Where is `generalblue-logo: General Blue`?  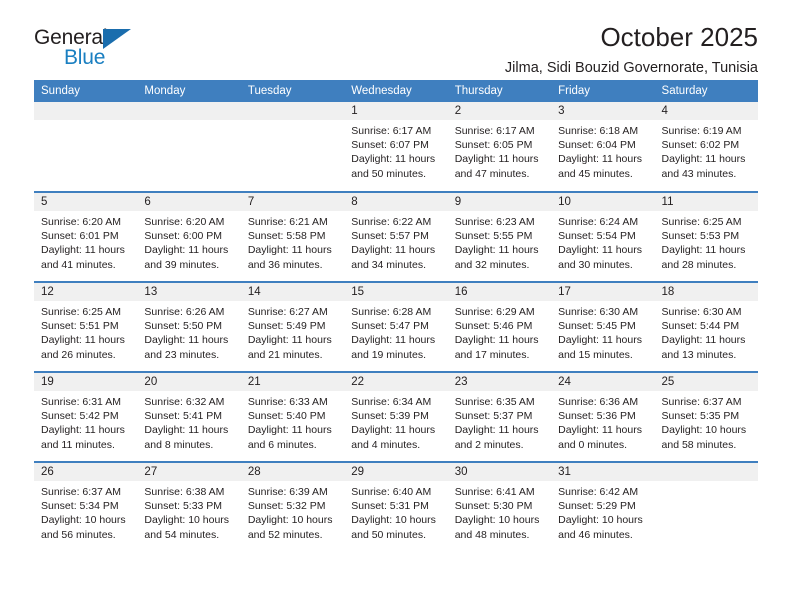
generalblue-logo: General Blue is located at coordinates (144, 52).